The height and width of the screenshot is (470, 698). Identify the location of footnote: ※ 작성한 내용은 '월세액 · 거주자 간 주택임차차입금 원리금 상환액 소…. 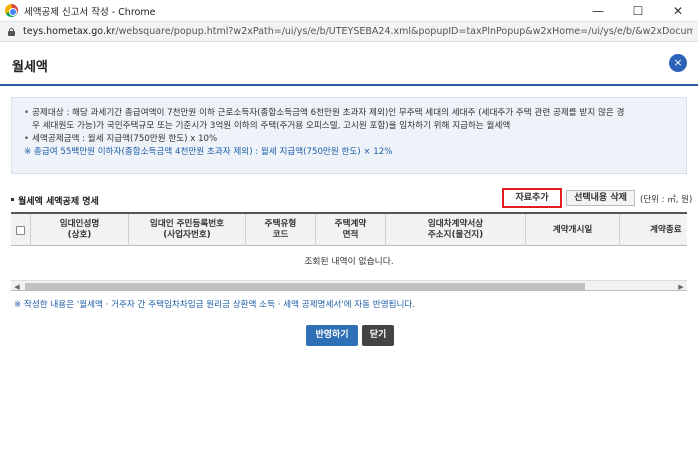
(215, 305).